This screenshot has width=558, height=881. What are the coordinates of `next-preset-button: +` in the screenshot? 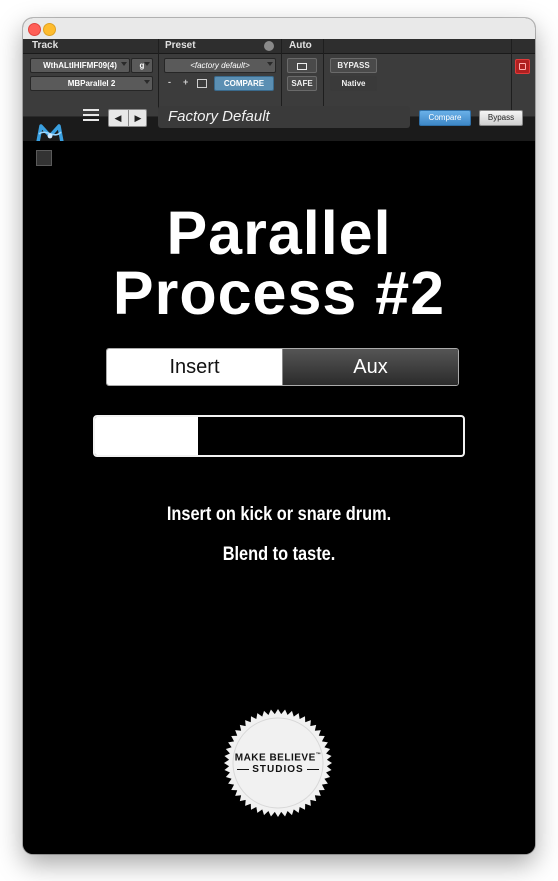 It's located at (185, 82).